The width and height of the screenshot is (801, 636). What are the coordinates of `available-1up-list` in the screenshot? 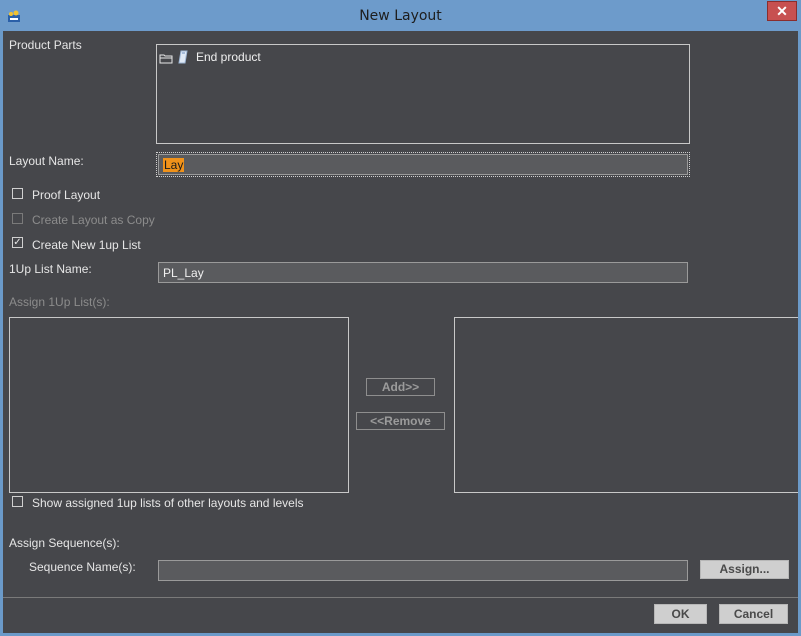 It's located at (179, 405).